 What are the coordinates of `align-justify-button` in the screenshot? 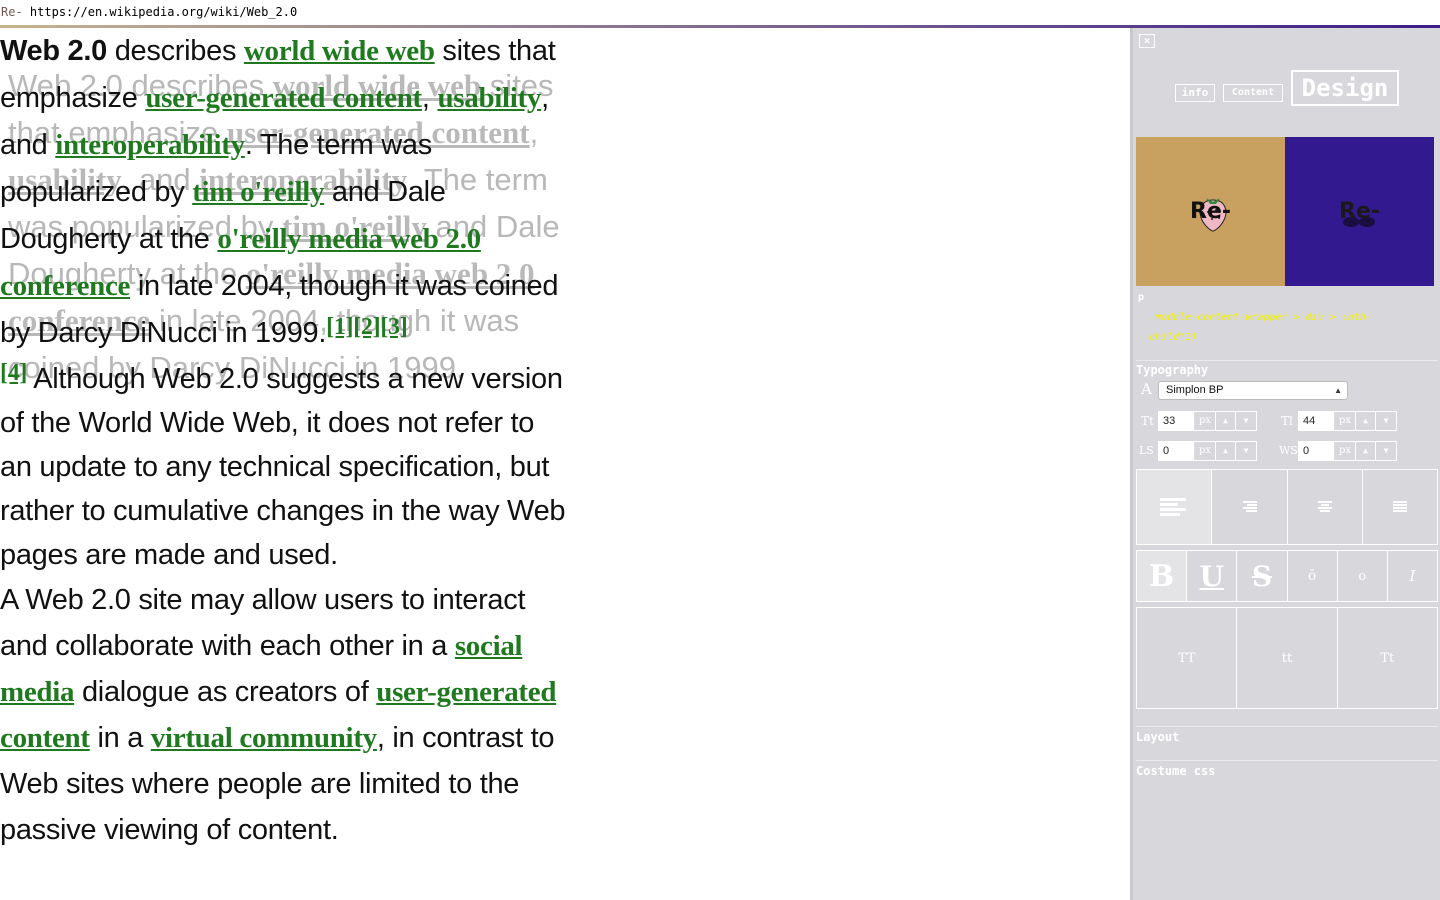 It's located at (1400, 507).